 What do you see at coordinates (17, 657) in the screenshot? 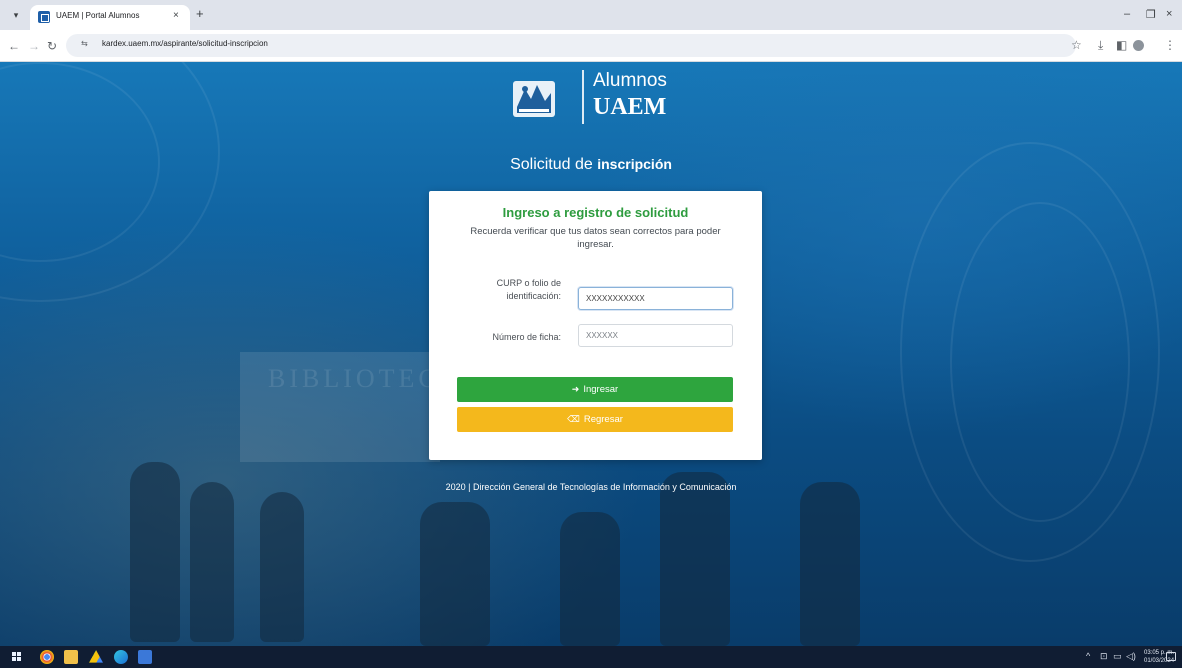
I see `windows-start-icon` at bounding box center [17, 657].